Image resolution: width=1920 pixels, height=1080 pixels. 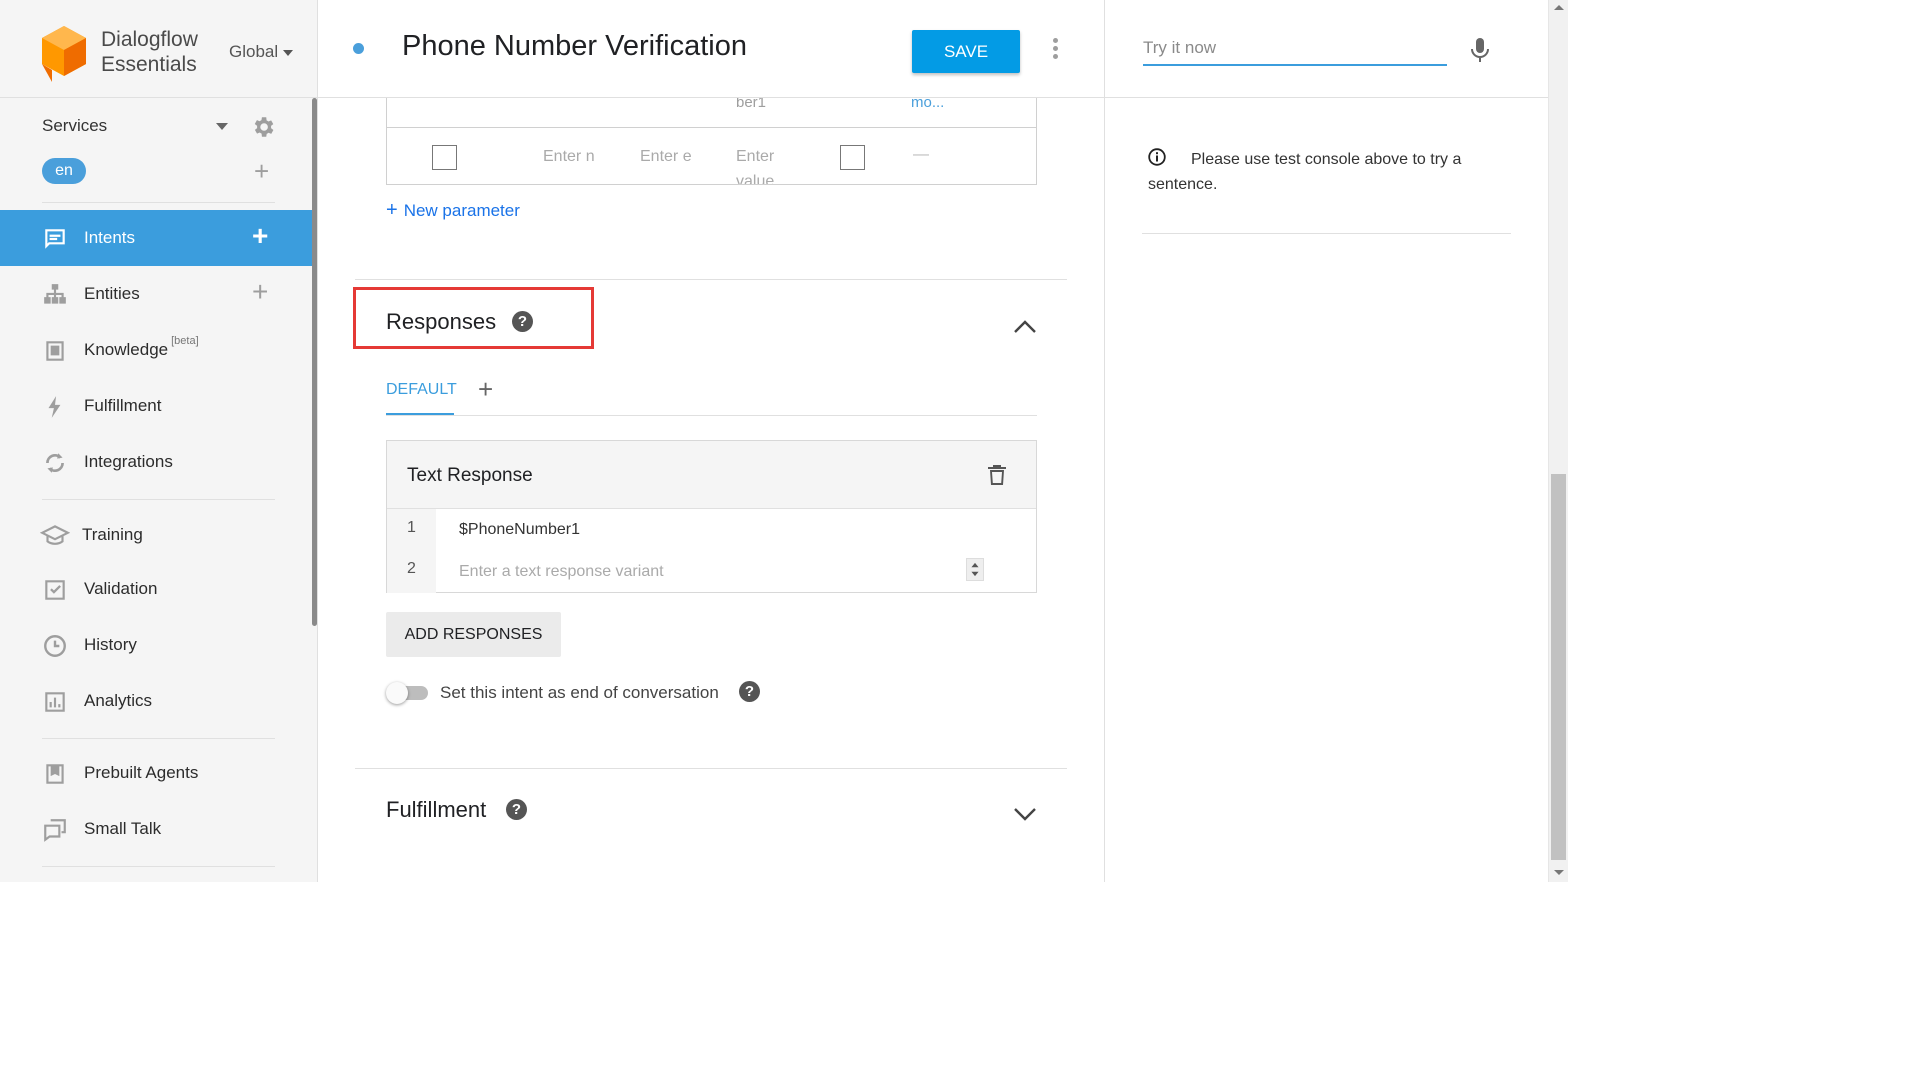 What do you see at coordinates (260, 236) in the screenshot?
I see `add-intent-icon: +` at bounding box center [260, 236].